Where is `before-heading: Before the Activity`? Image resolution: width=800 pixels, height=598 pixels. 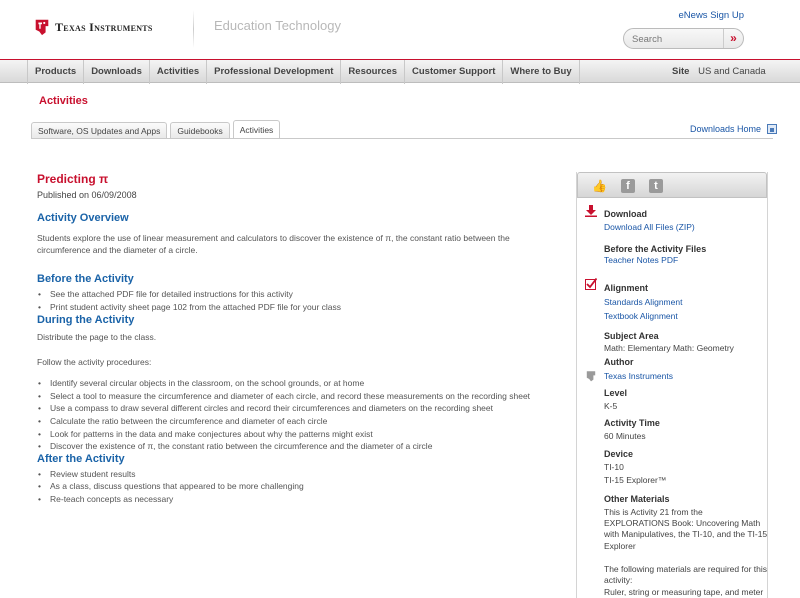 before-heading: Before the Activity is located at coordinates (85, 279).